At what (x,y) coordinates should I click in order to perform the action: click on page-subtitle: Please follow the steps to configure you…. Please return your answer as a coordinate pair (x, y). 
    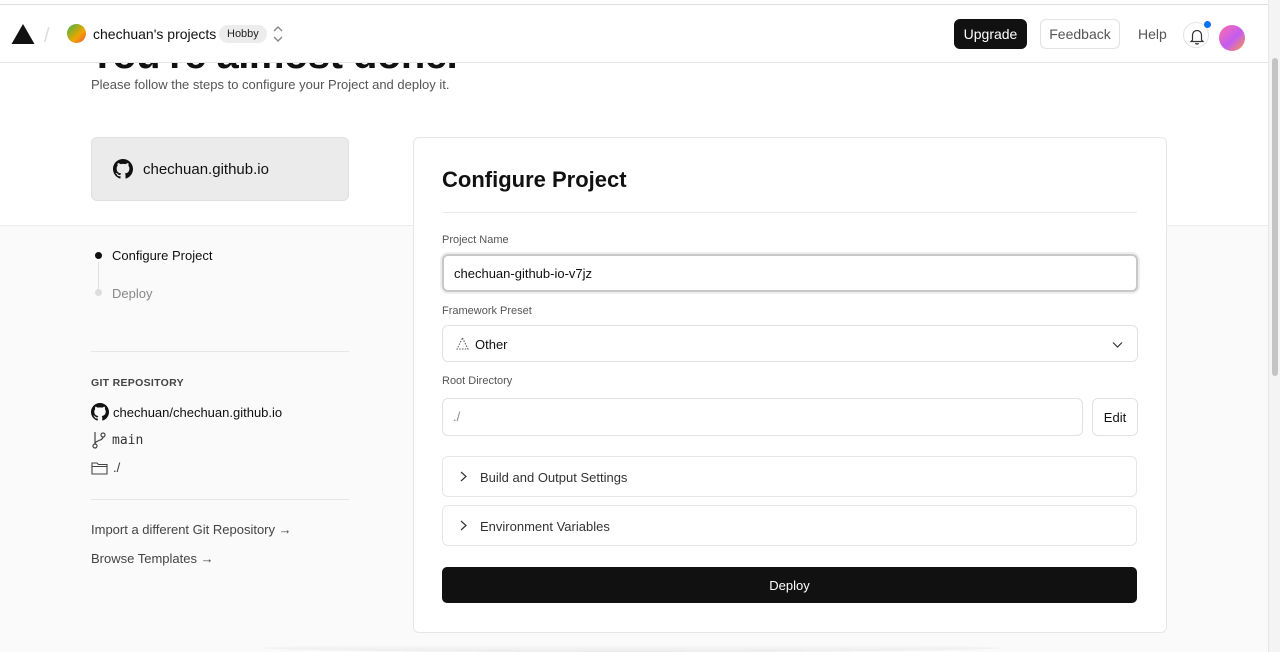
    Looking at the image, I should click on (270, 84).